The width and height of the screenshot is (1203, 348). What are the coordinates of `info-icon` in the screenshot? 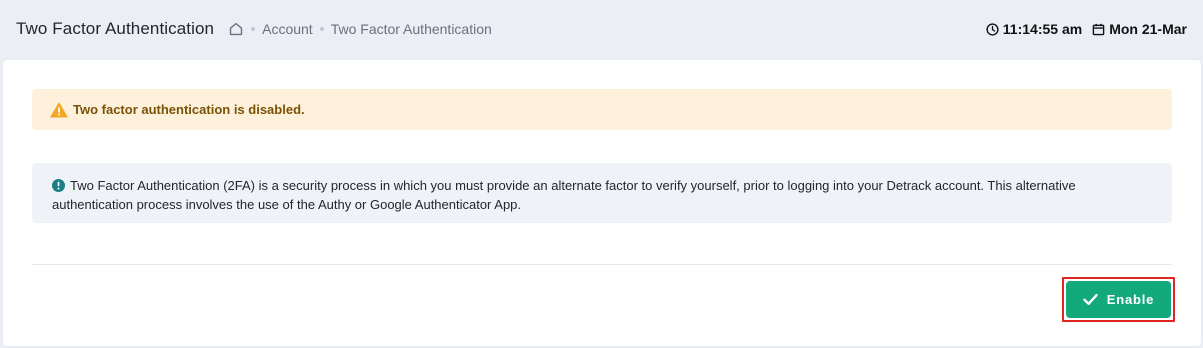 It's located at (58, 185).